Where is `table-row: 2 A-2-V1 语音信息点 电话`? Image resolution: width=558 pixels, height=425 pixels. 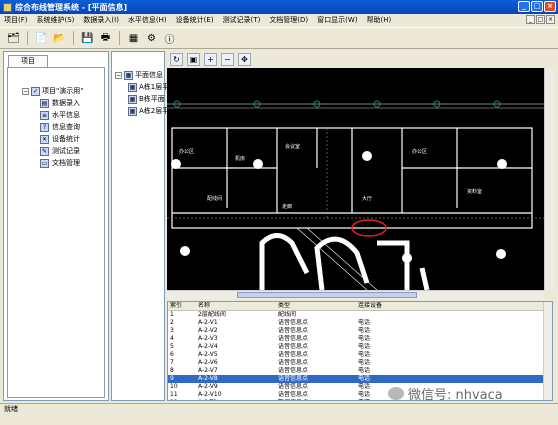
table-row: 2 A-2-V1 语音信息点 电话 is located at coordinates (360, 323).